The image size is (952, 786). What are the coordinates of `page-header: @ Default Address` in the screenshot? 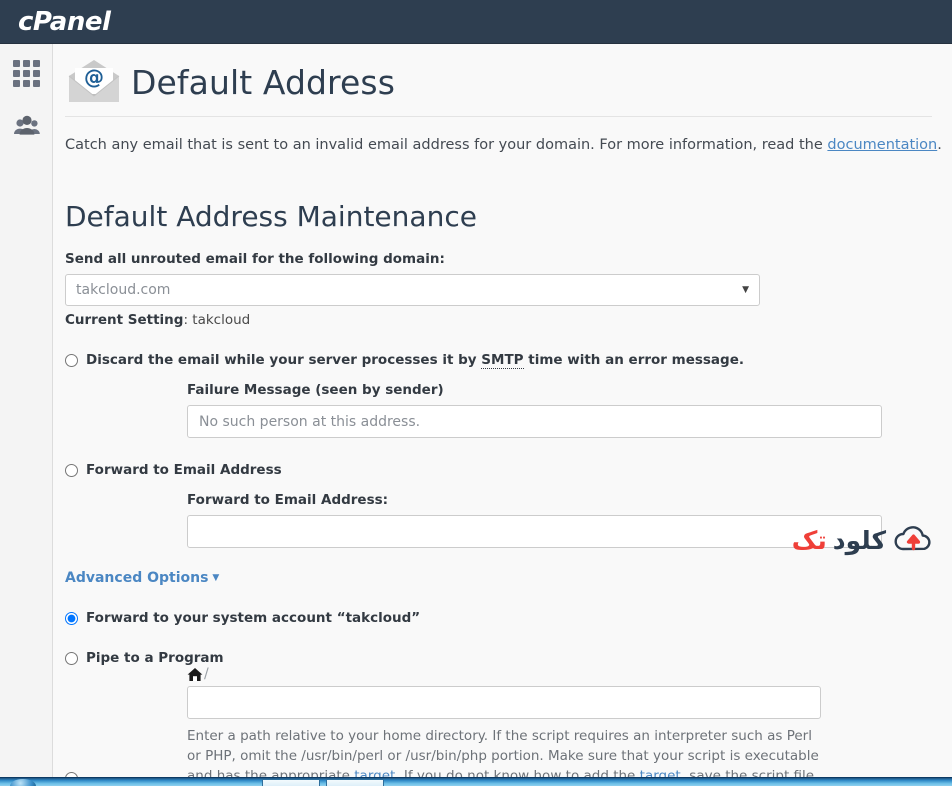 It's located at (498, 80).